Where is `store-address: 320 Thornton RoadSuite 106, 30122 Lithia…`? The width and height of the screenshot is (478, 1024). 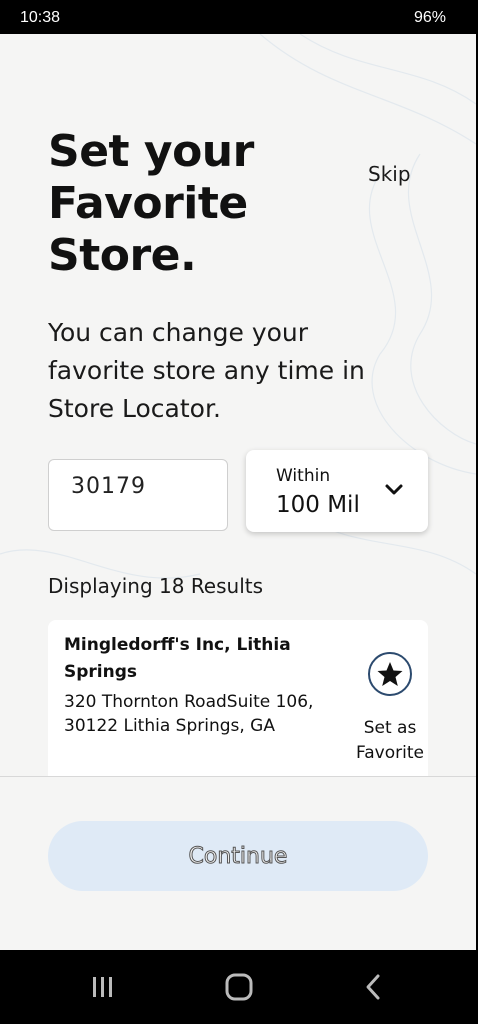 store-address: 320 Thornton RoadSuite 106, 30122 Lithia… is located at coordinates (189, 714).